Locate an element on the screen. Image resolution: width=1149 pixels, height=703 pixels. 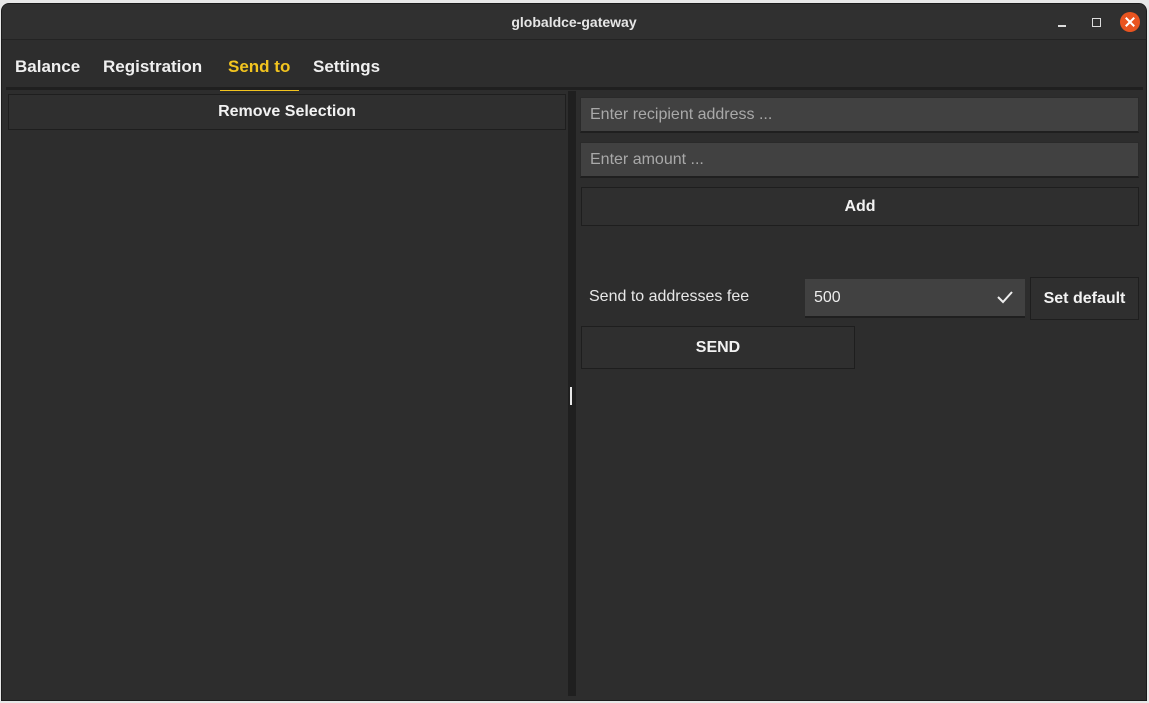
amount-input is located at coordinates (859, 160).